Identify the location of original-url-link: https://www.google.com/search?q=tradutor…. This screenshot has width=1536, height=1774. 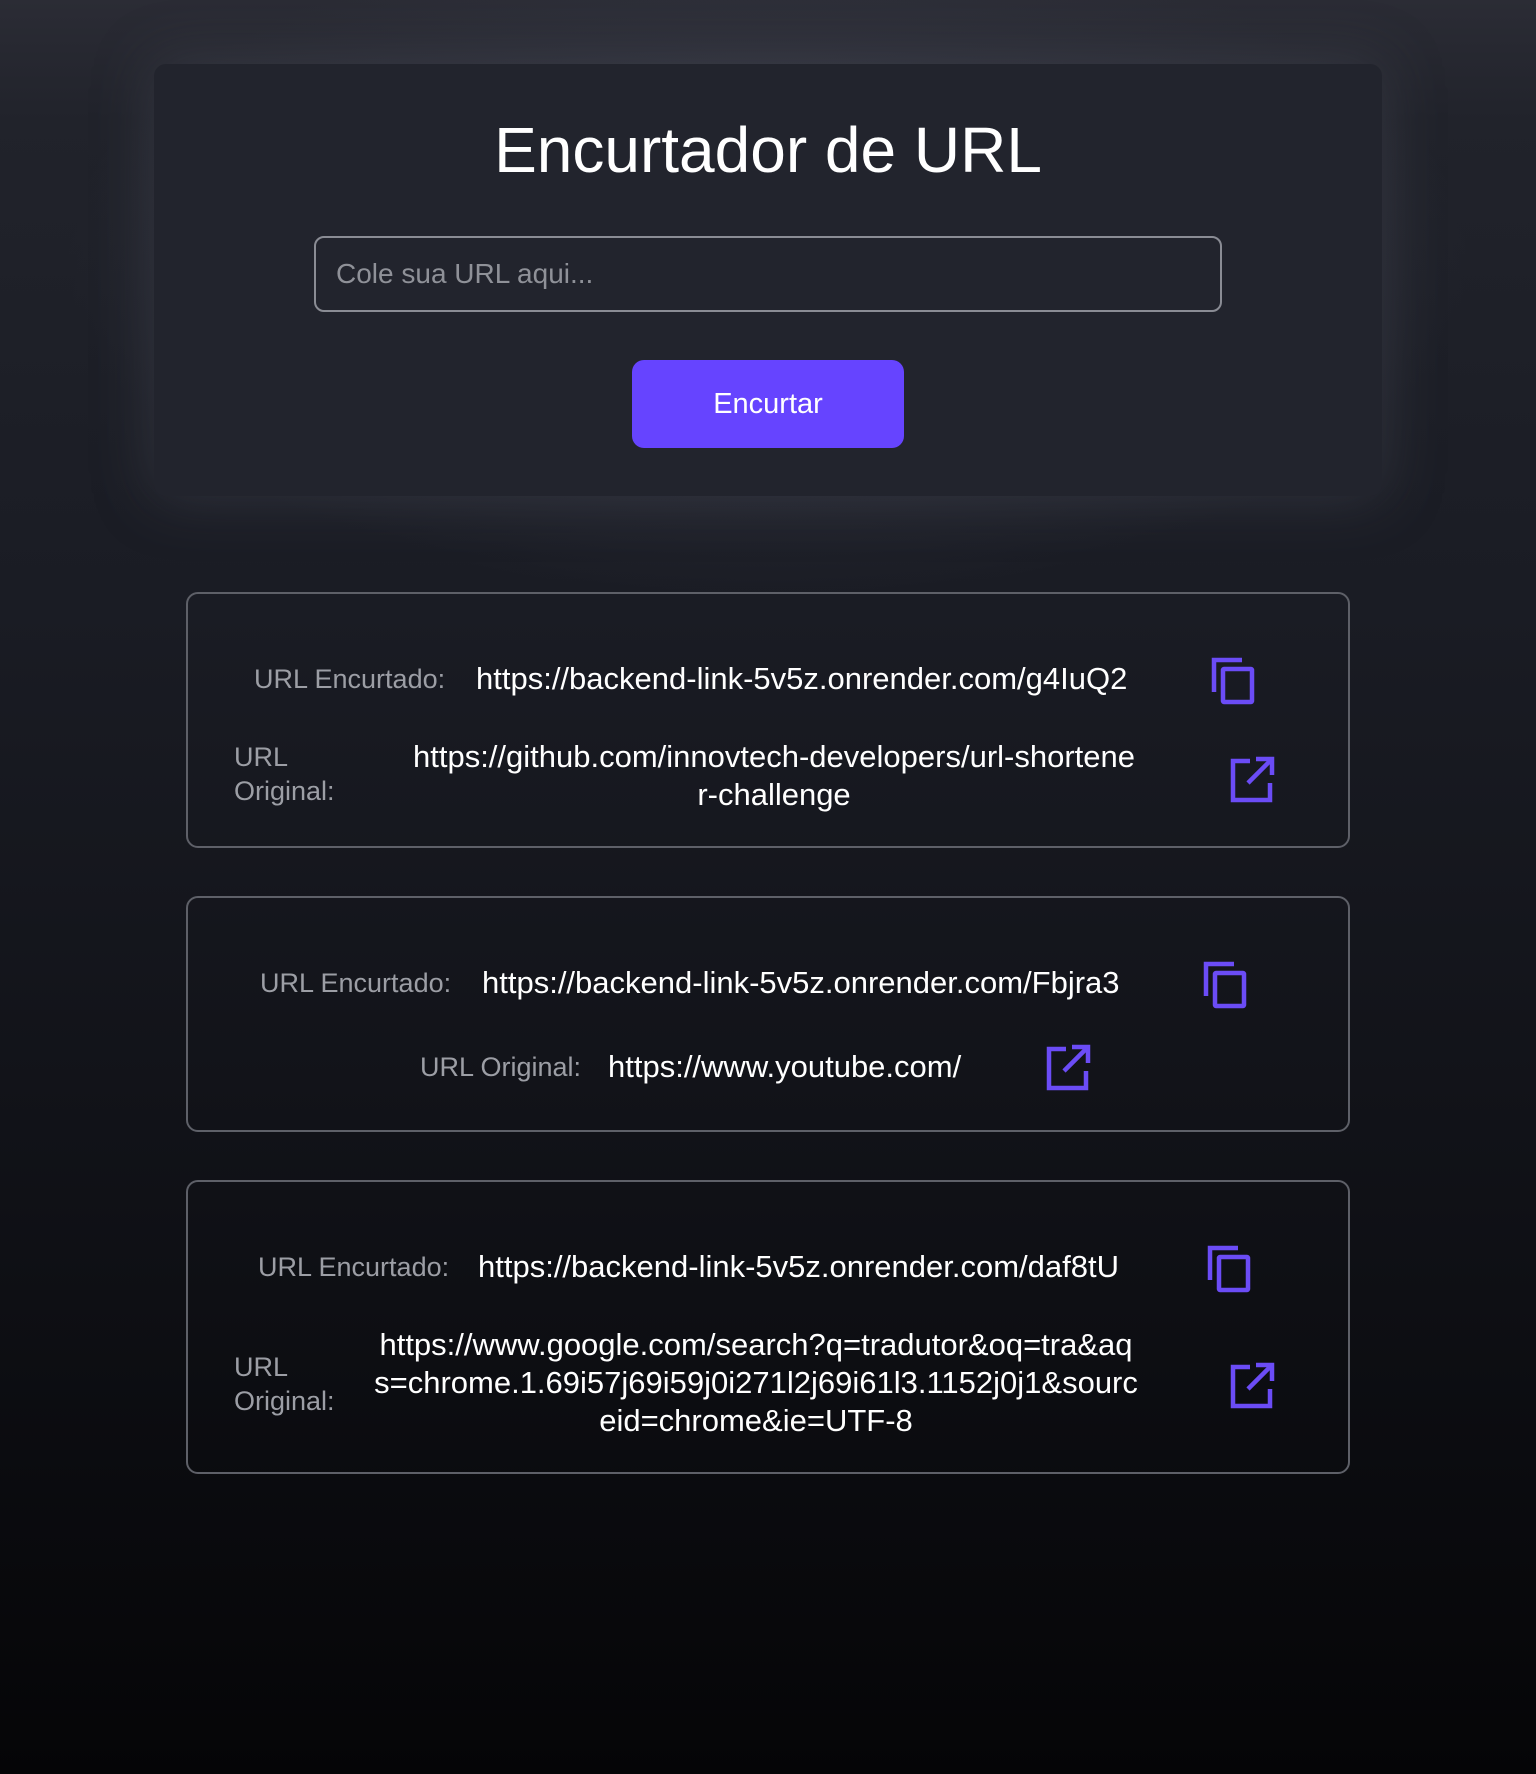
(756, 1383).